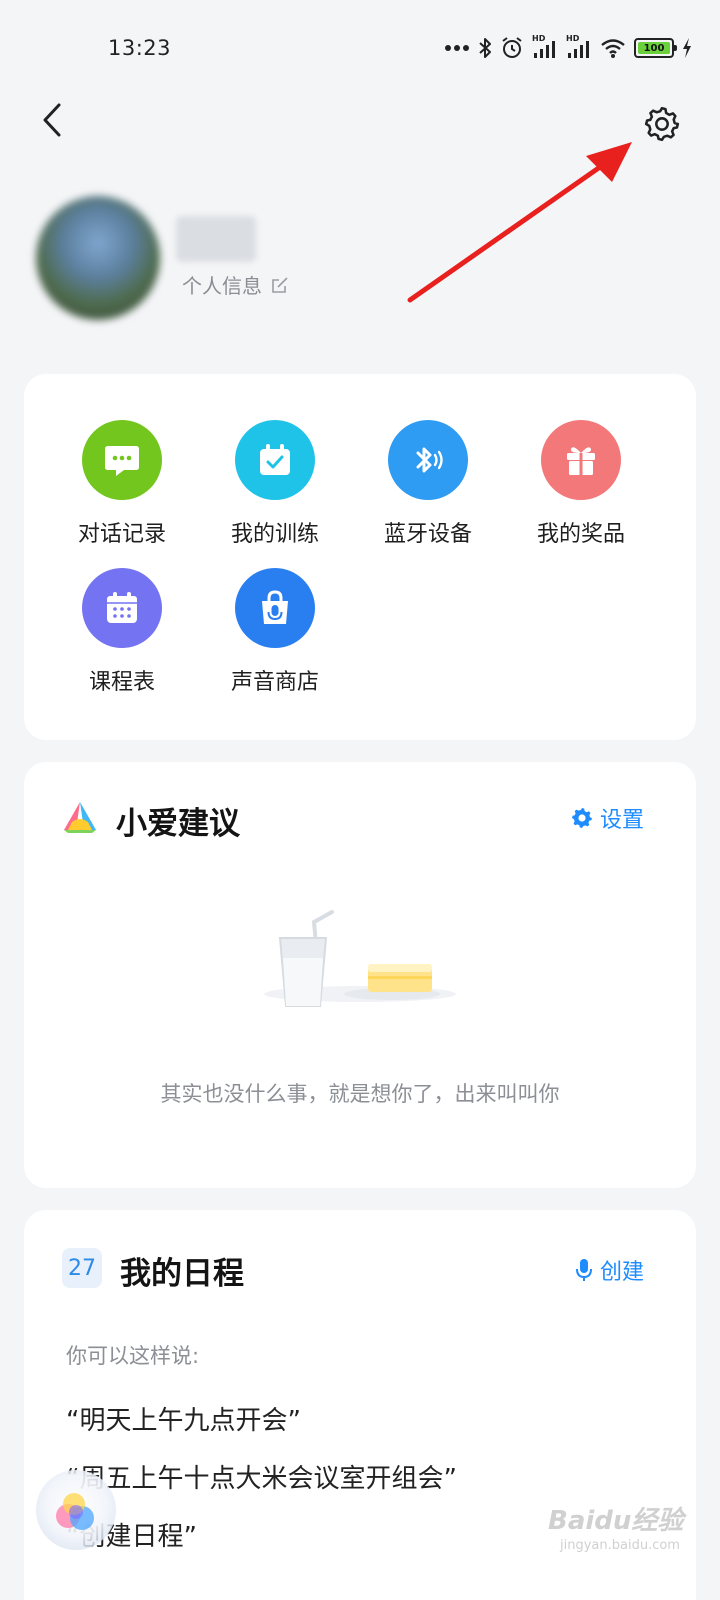 Image resolution: width=720 pixels, height=1600 pixels. What do you see at coordinates (616, 1521) in the screenshot?
I see `baidu-watermark: Baidu经验` at bounding box center [616, 1521].